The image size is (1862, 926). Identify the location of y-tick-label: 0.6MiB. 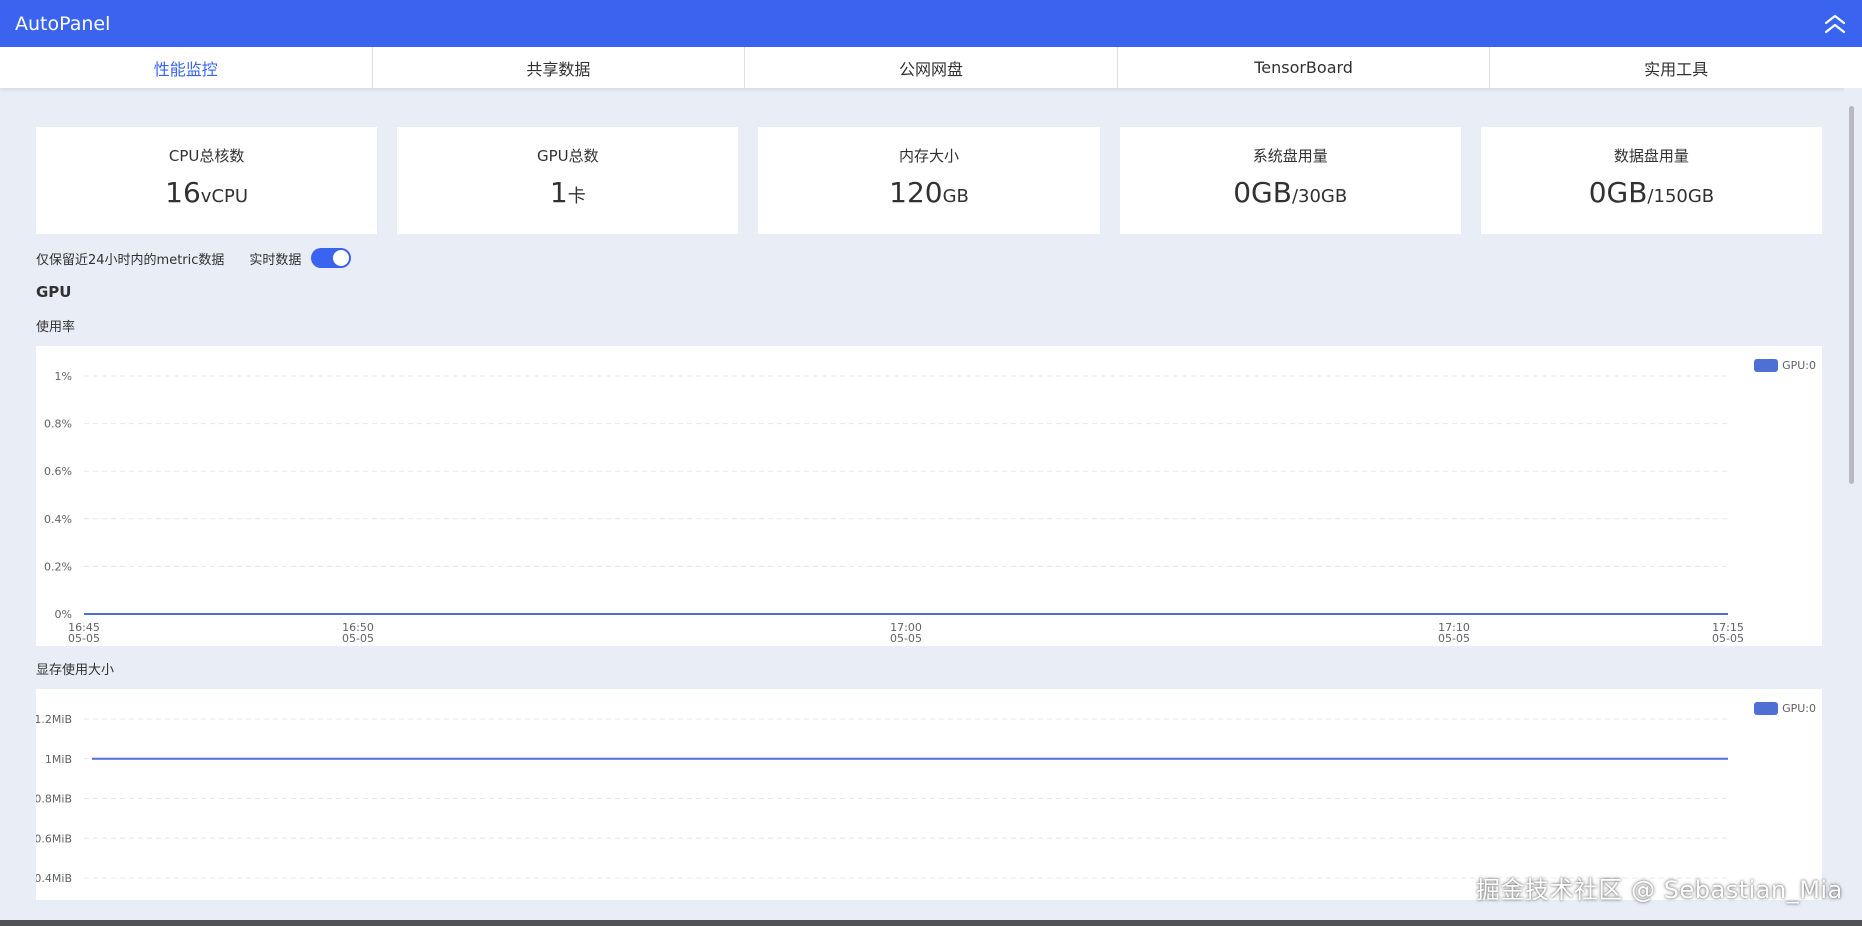
(54, 838).